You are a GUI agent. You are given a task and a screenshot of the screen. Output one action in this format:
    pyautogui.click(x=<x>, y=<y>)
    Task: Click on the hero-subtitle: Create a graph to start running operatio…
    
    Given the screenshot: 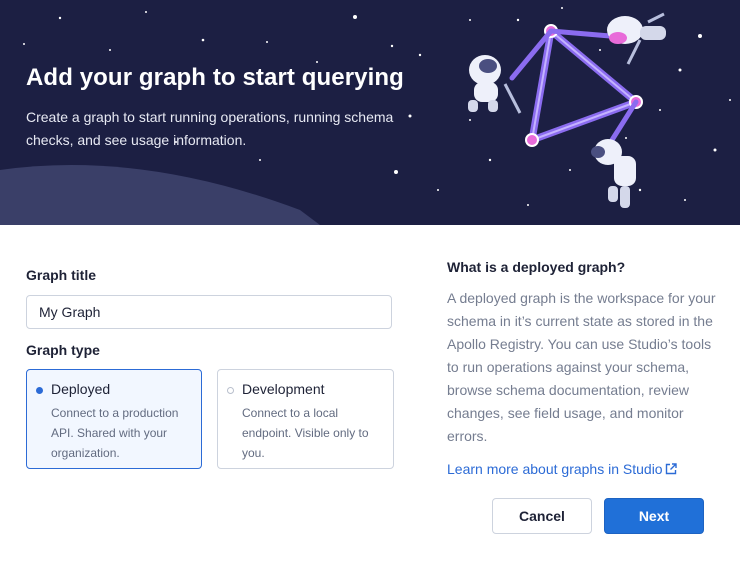 What is the action you would take?
    pyautogui.click(x=210, y=128)
    